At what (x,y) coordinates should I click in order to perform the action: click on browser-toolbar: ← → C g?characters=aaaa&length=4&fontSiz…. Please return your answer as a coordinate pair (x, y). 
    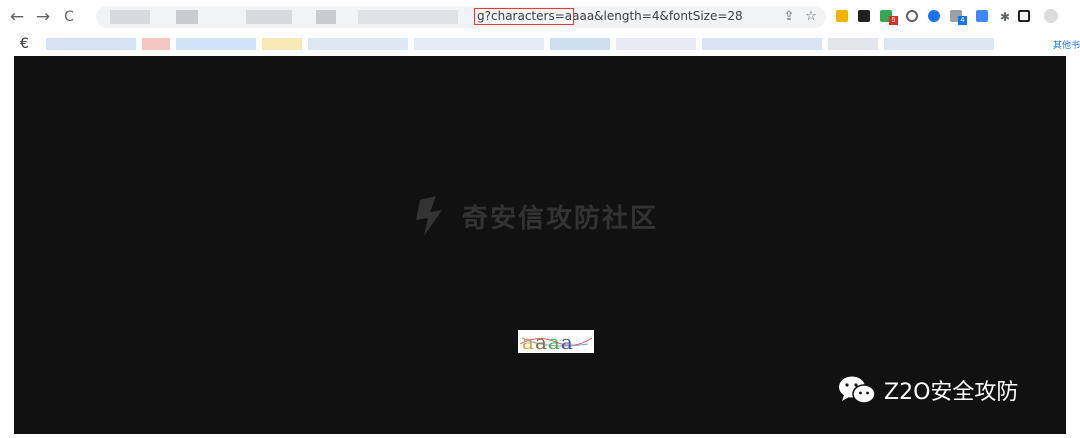
    Looking at the image, I should click on (540, 17).